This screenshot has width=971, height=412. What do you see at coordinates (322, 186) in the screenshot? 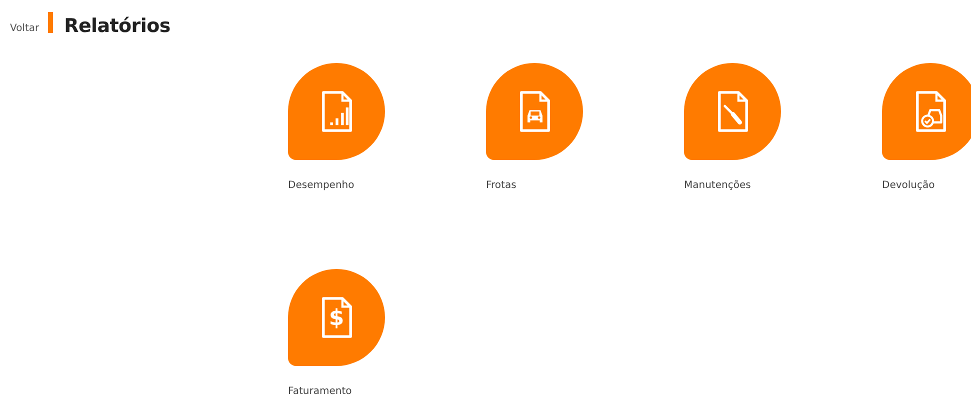
I see `report-label: Desempenho` at bounding box center [322, 186].